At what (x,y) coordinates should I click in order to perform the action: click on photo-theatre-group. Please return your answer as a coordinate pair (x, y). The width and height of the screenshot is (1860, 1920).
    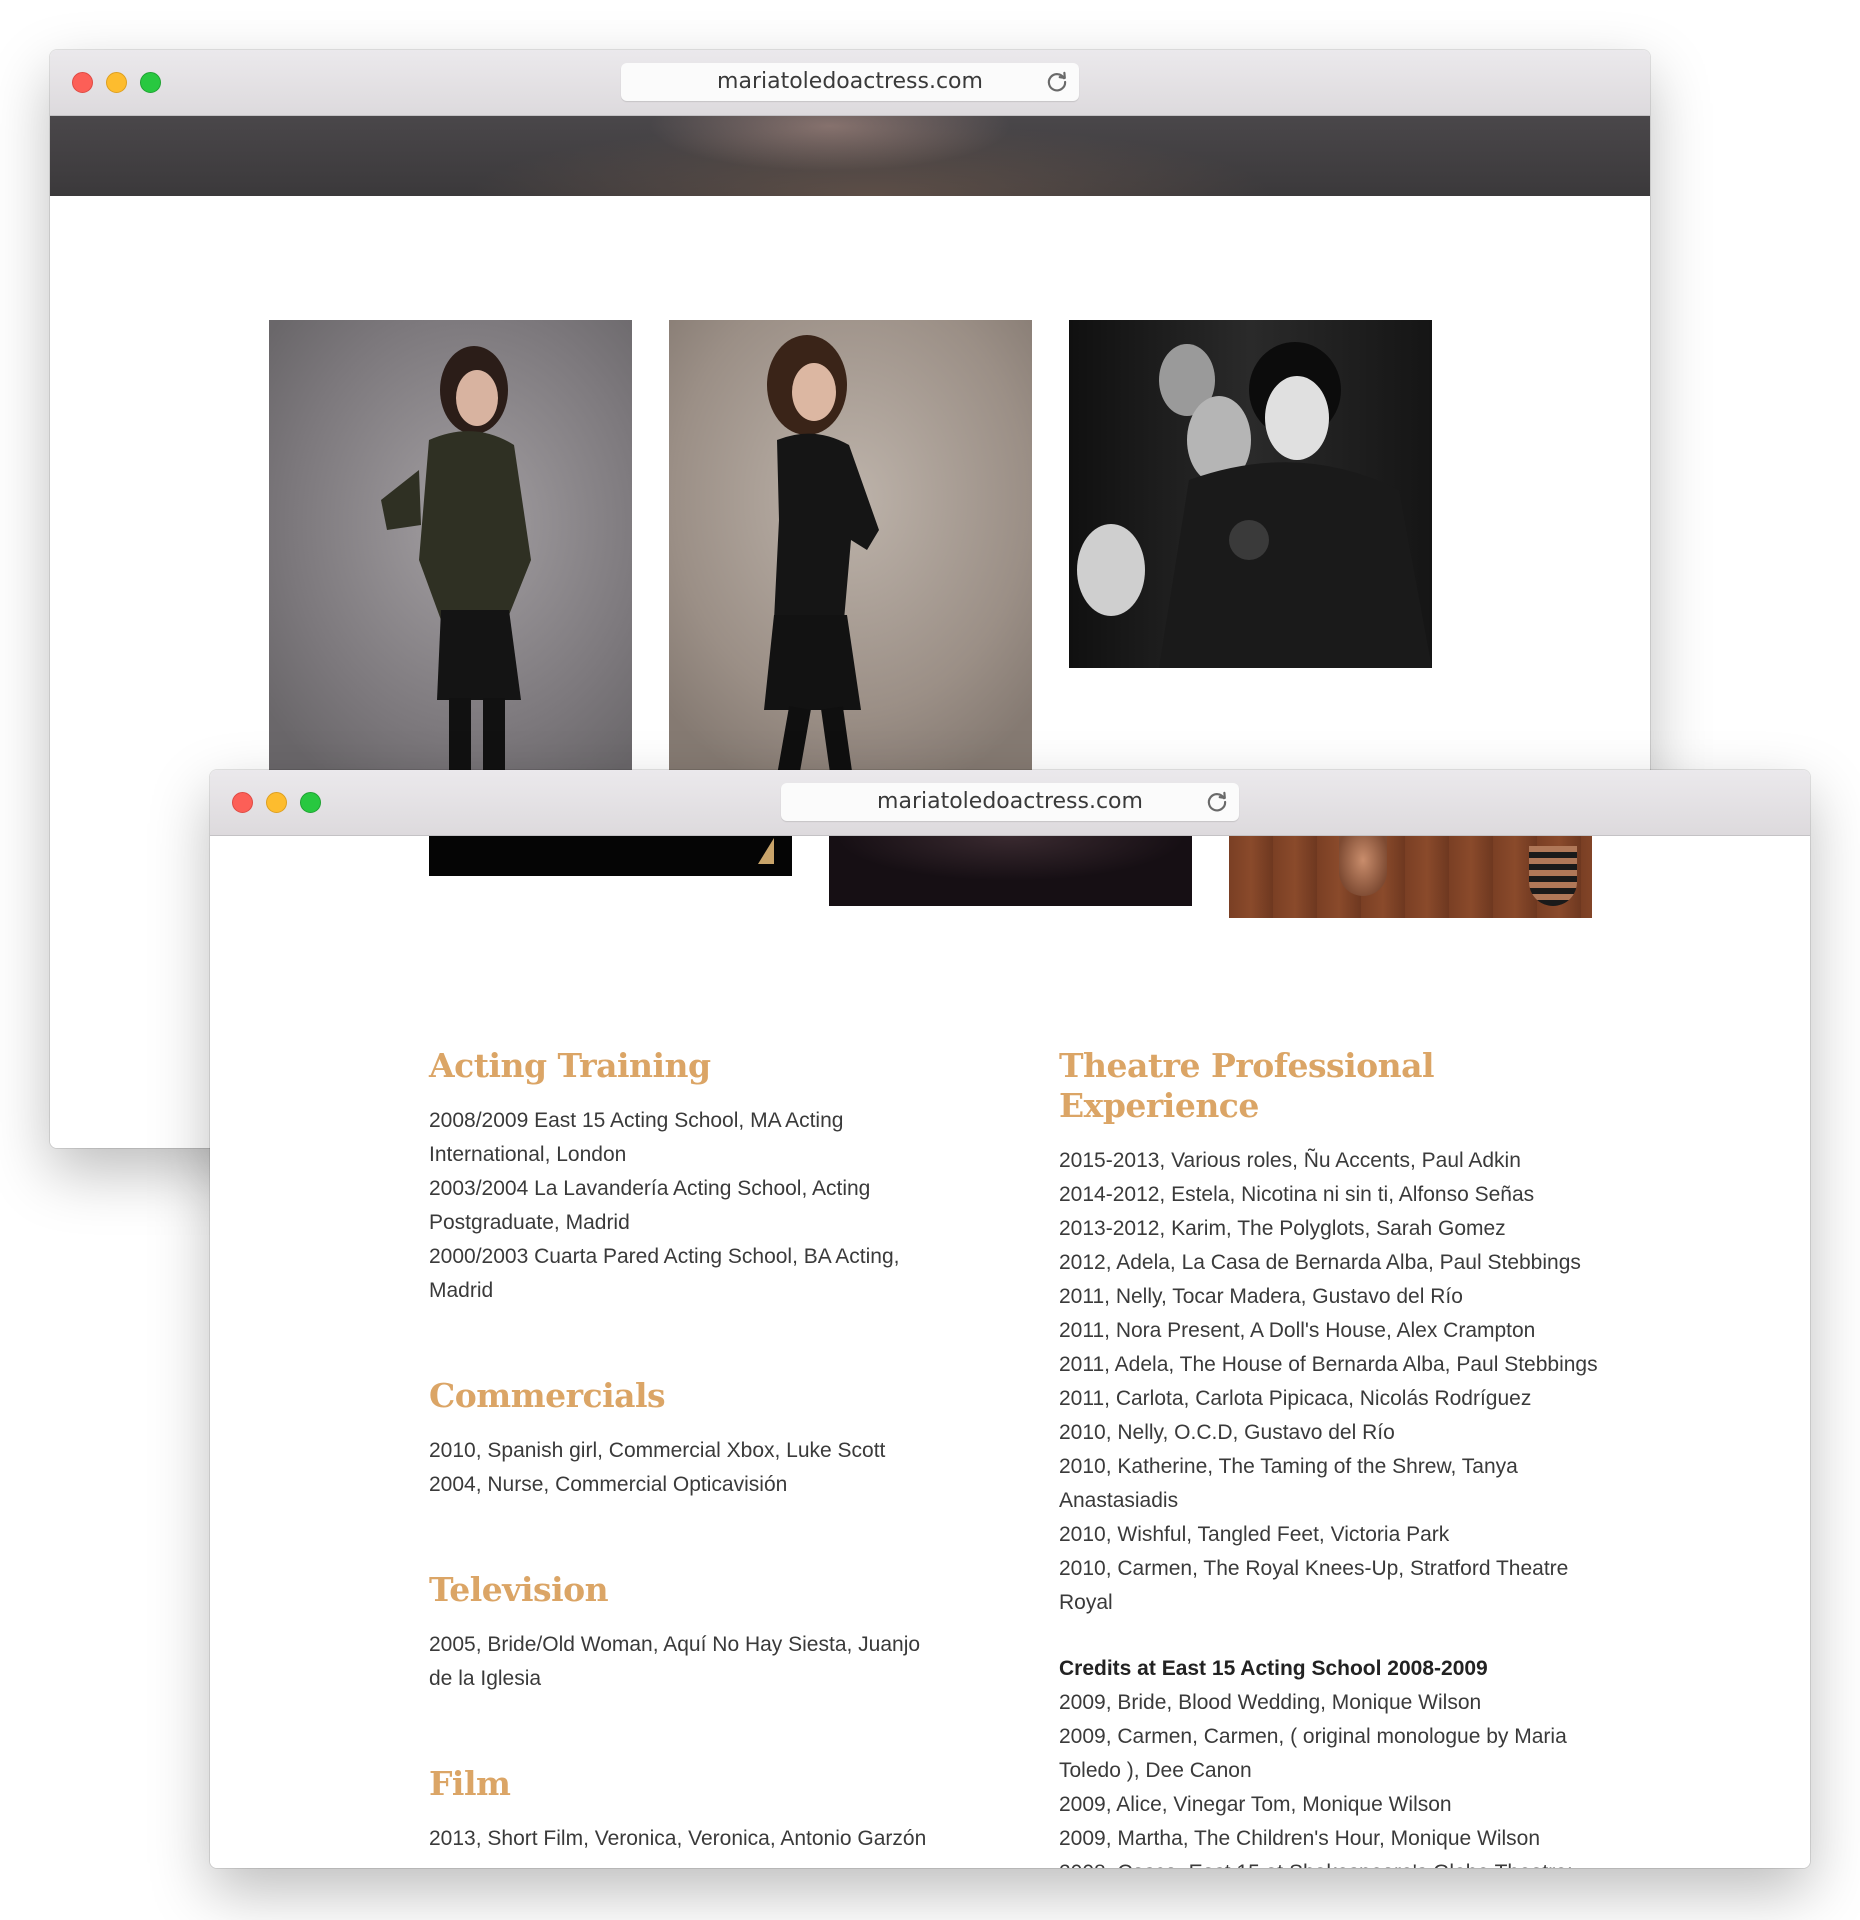
    Looking at the image, I should click on (1250, 494).